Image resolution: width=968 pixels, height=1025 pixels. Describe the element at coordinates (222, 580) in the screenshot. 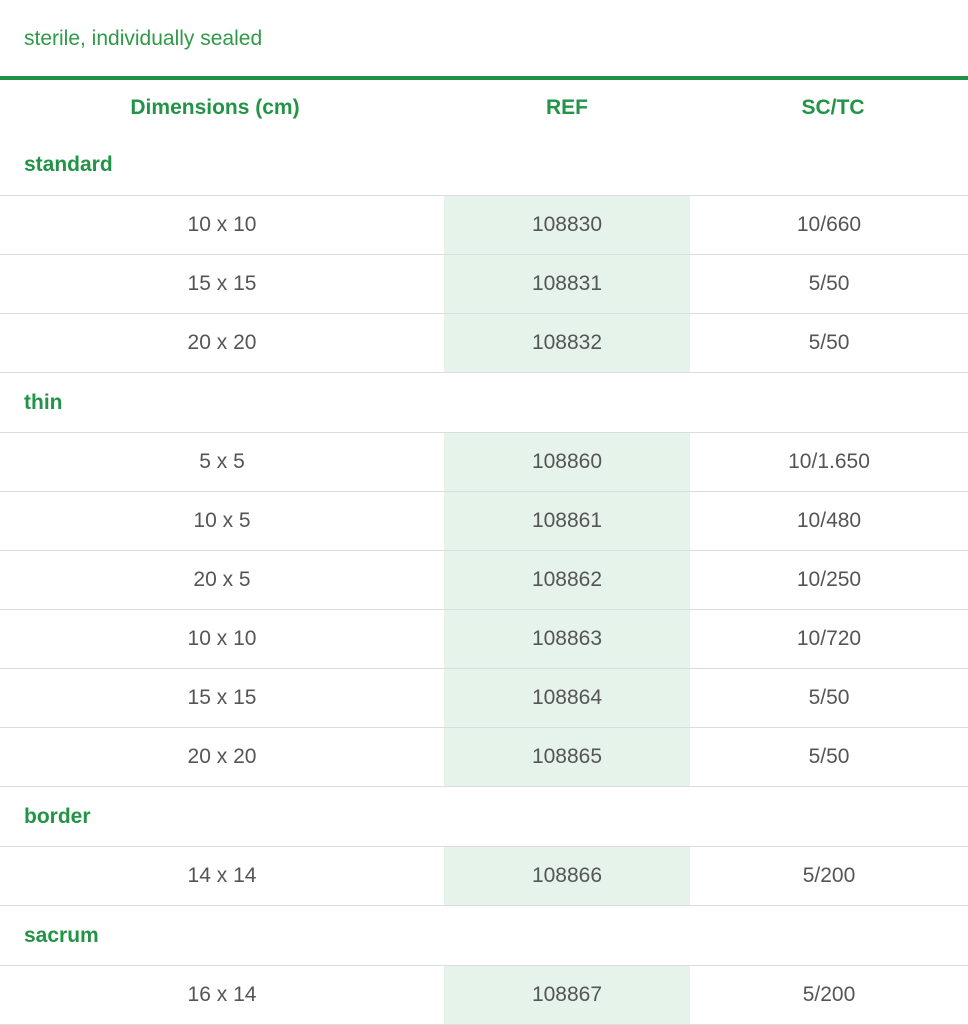

I see `cell-dimensions: 20 x 5` at that location.